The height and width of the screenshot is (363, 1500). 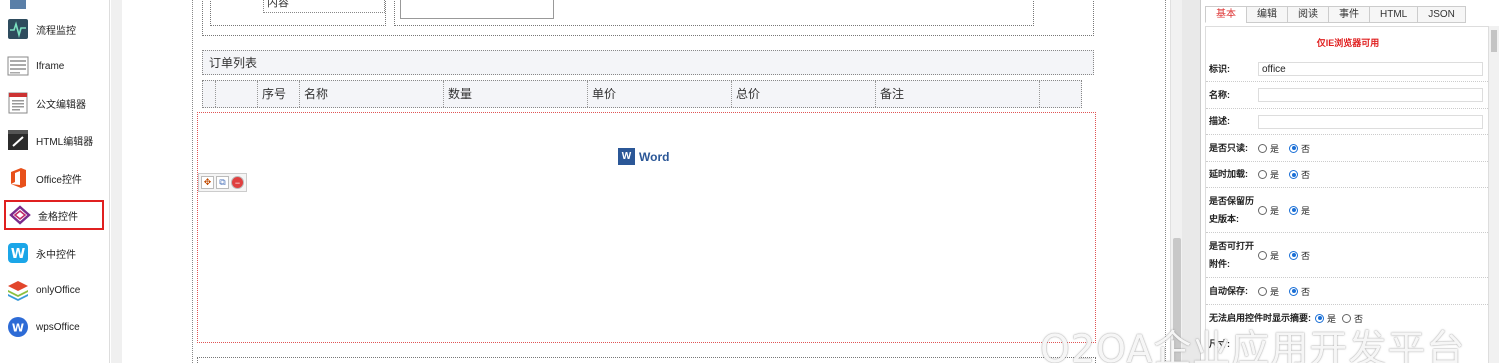 I want to click on component-icon, so click(x=18, y=6).